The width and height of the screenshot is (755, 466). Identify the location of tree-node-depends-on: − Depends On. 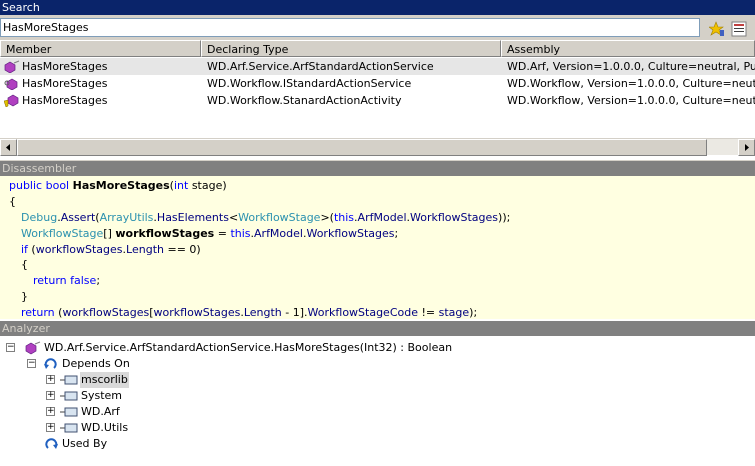
(127, 364).